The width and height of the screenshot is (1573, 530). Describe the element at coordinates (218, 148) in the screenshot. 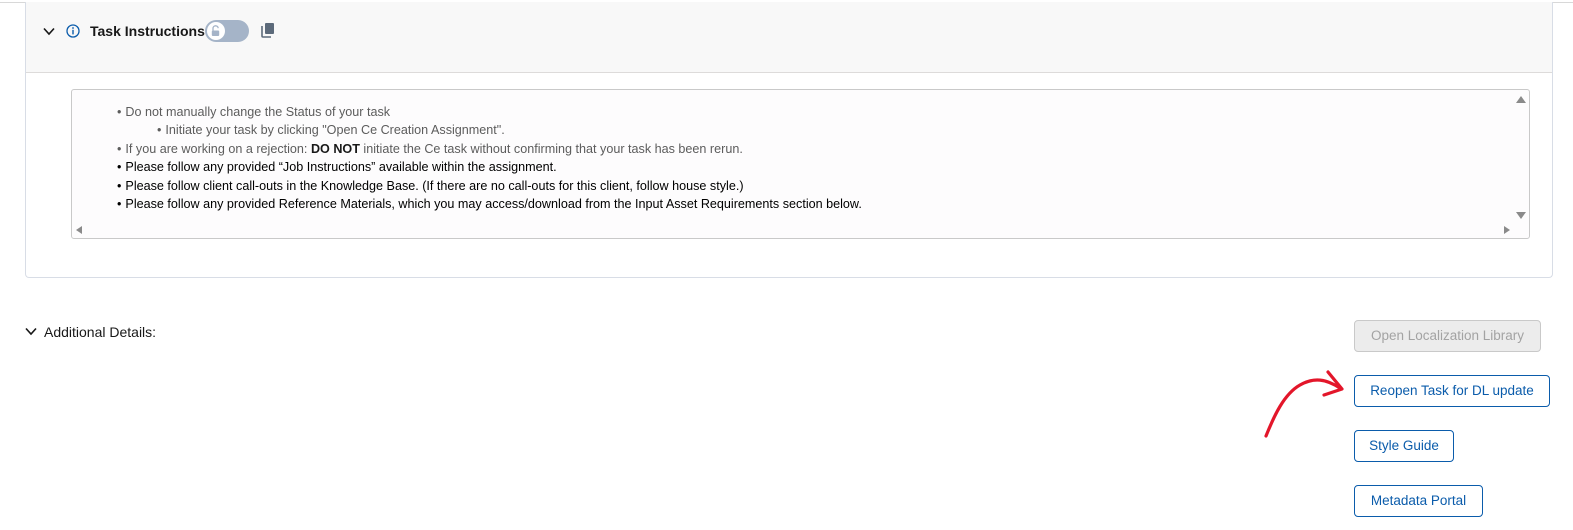

I see `instruction-text: If you are working on a rejection:` at that location.